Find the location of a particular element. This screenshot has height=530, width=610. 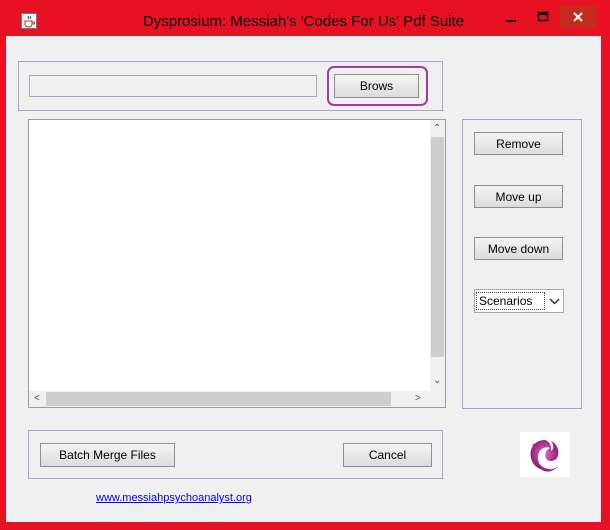

phoenix-logo is located at coordinates (545, 454).